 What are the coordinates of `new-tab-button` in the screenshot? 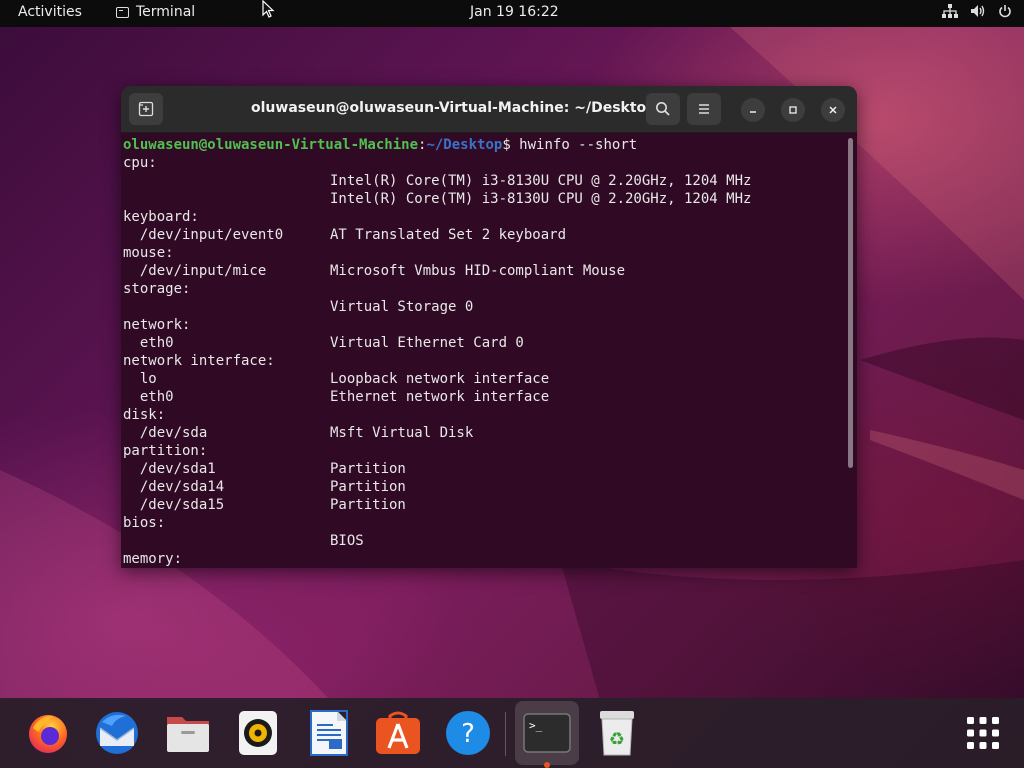 It's located at (146, 109).